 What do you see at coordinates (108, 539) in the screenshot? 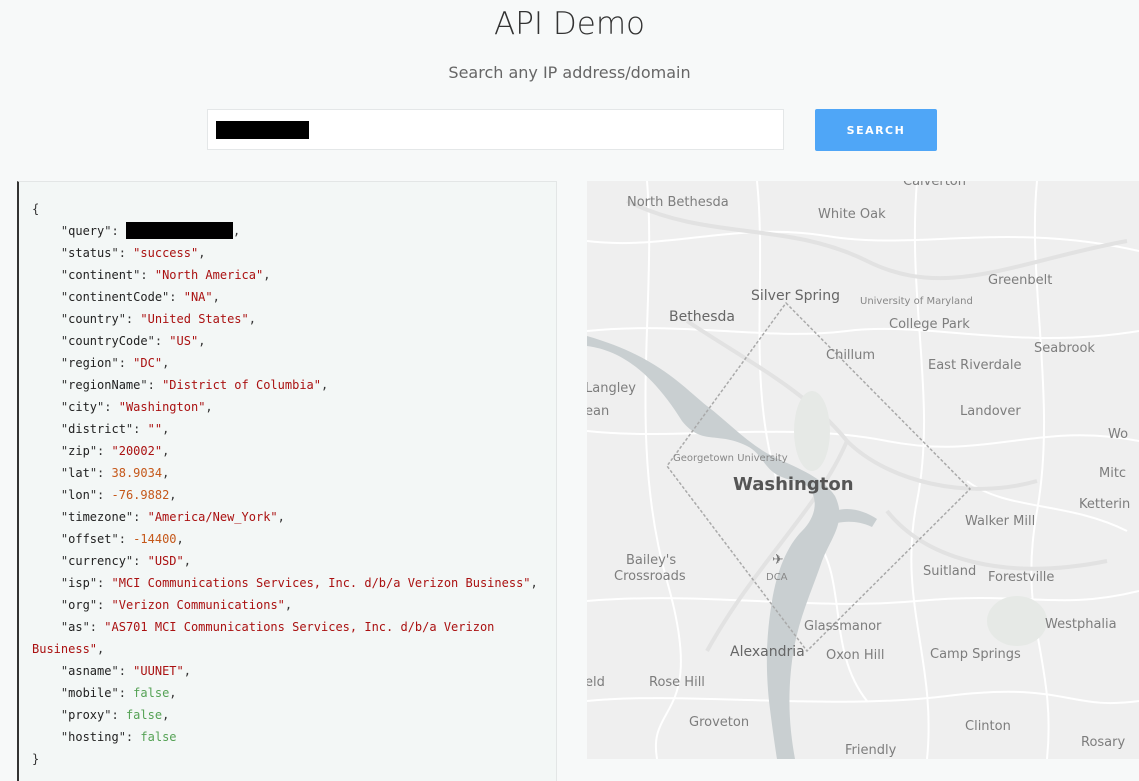
I see `json-field-offset: "offset": -14400,` at bounding box center [108, 539].